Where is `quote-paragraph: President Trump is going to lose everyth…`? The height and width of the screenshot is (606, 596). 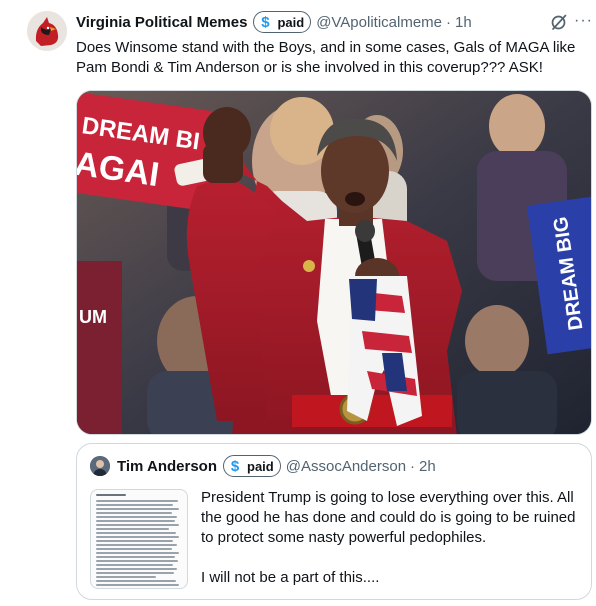 quote-paragraph: President Trump is going to lose everyth… is located at coordinates (388, 517).